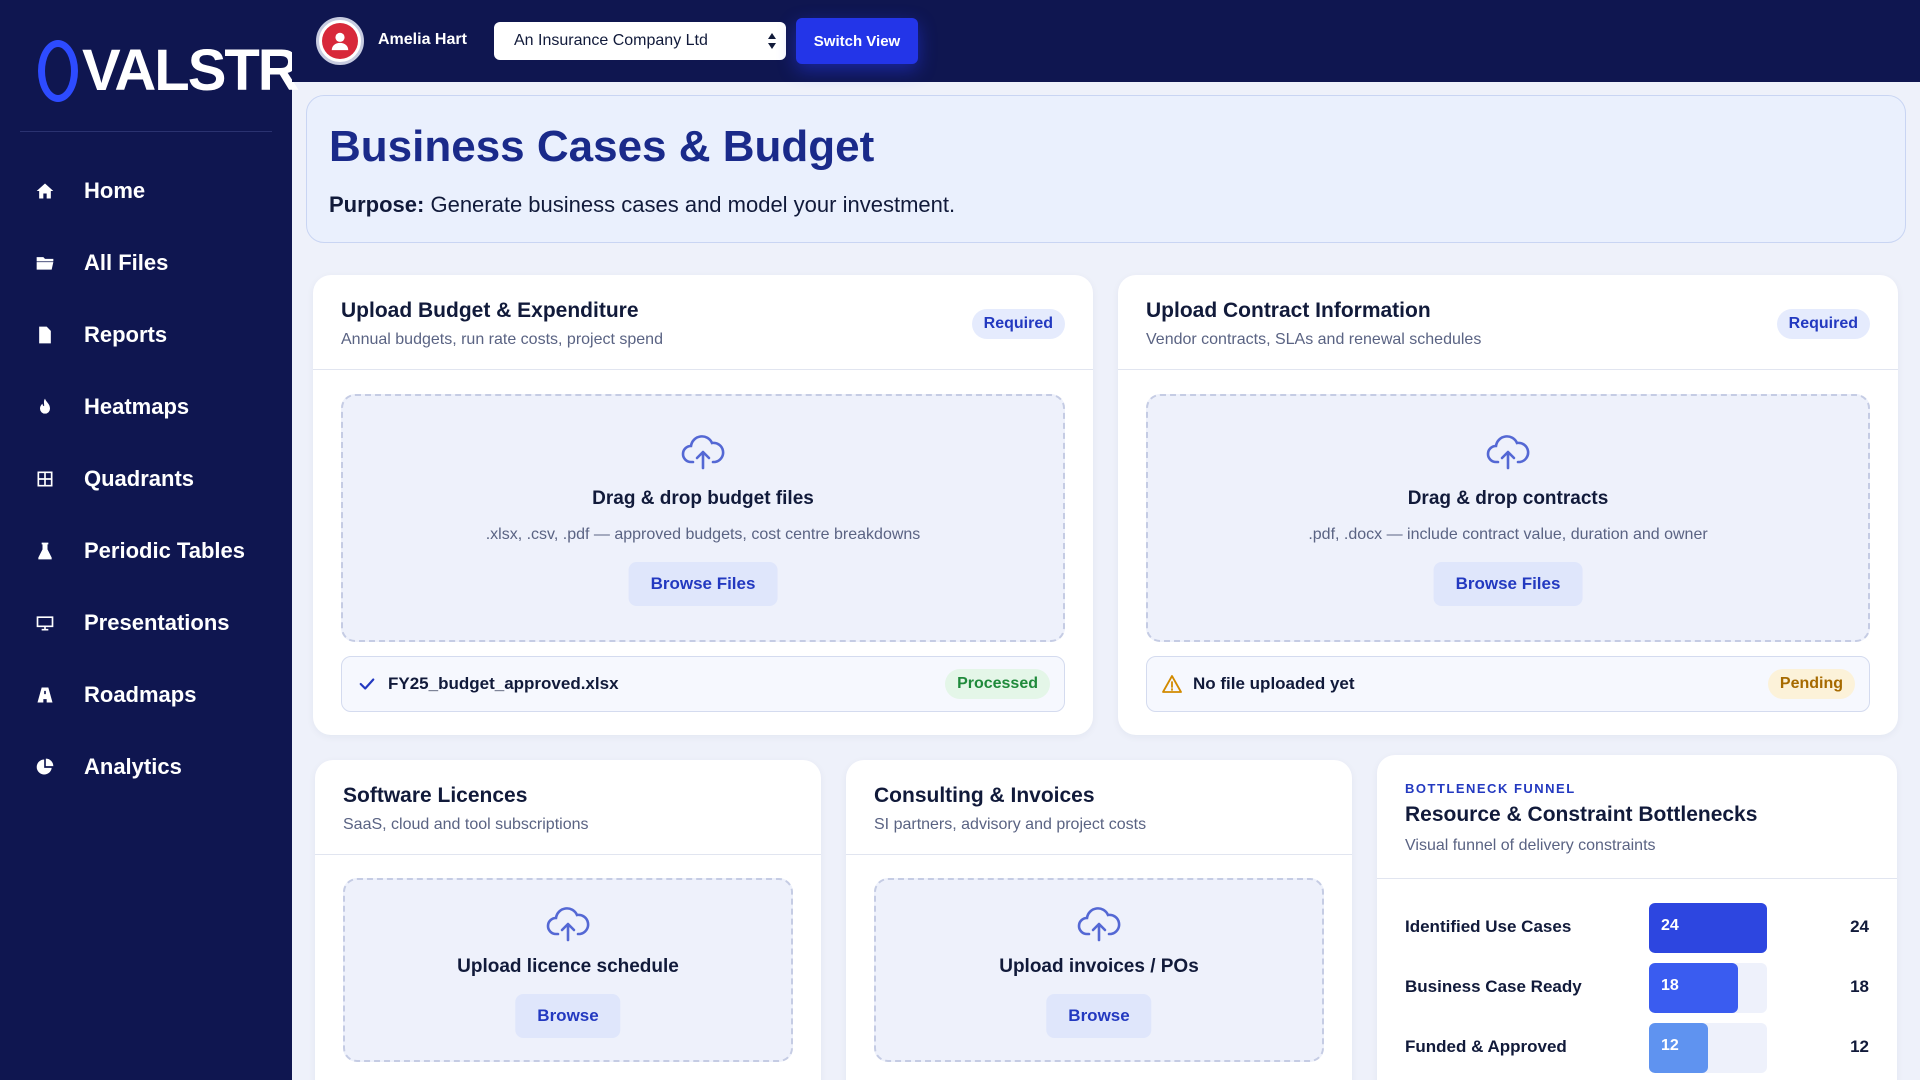 The image size is (1920, 1080). I want to click on sidebar-item-roadmaps: Roadmaps, so click(146, 695).